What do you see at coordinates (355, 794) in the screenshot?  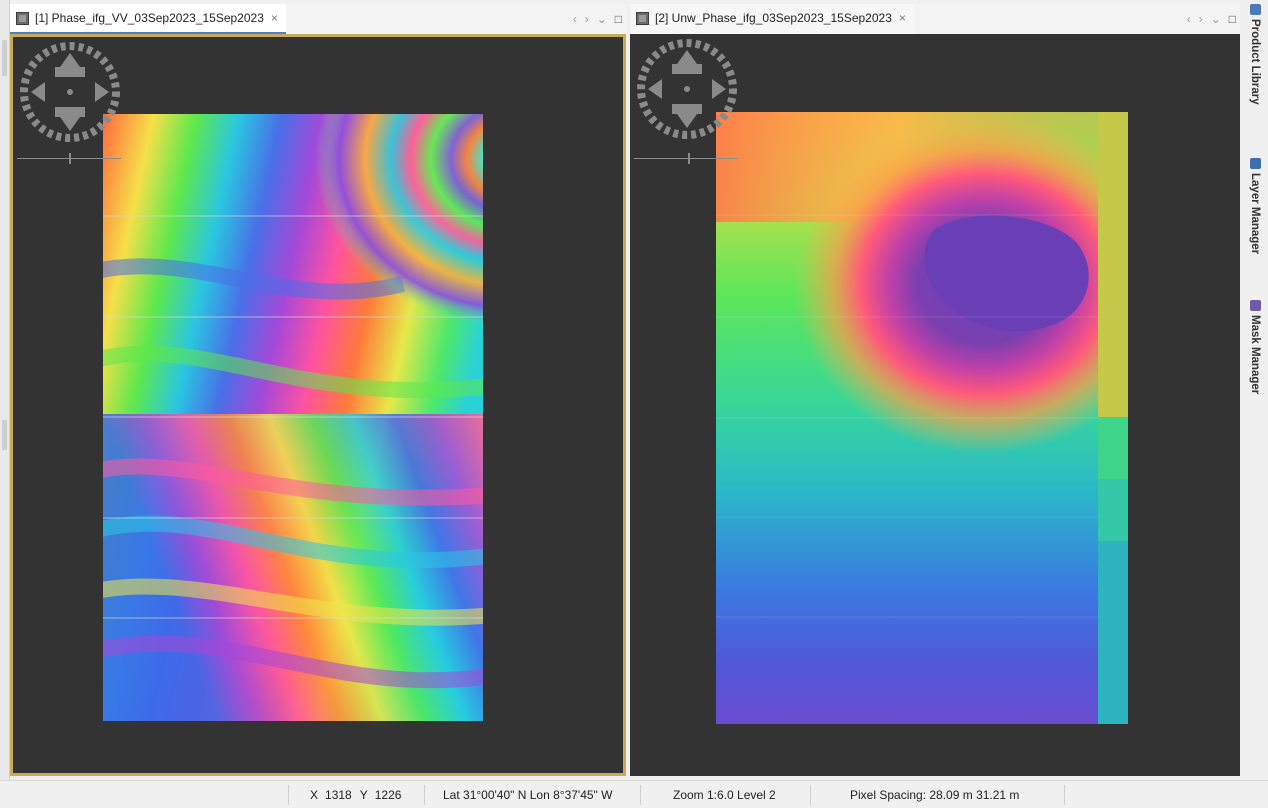 I see `pixel-position-readout: X 1318 Y 1226` at bounding box center [355, 794].